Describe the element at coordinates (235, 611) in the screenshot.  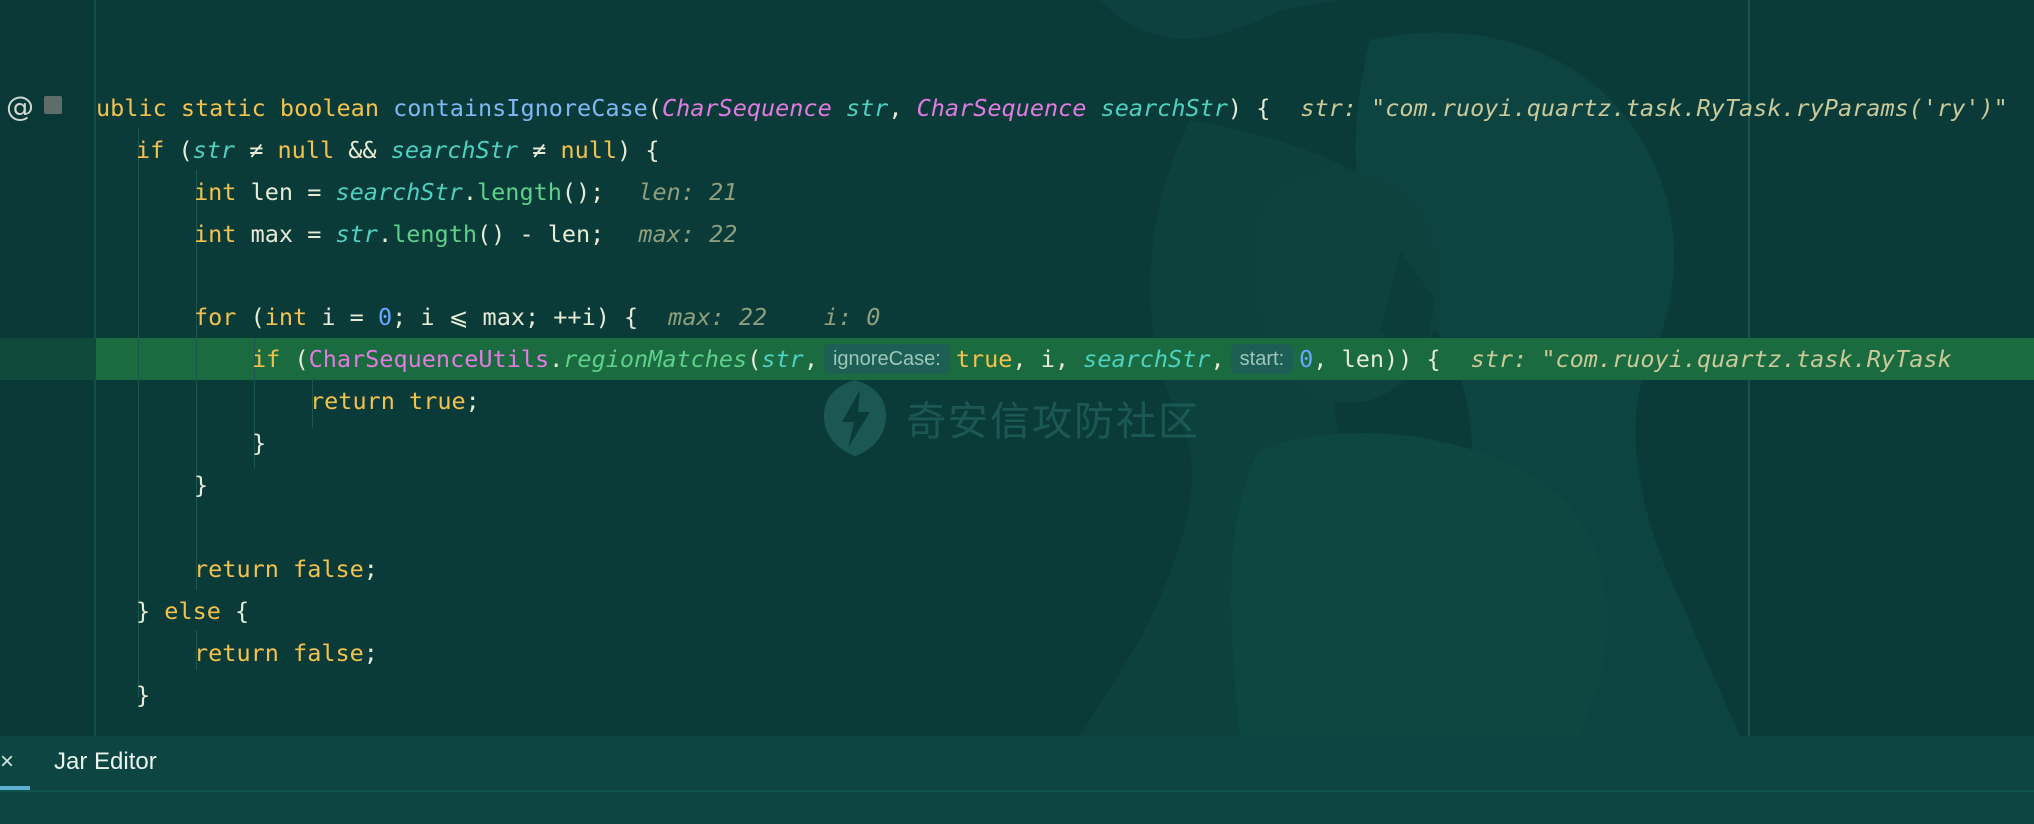
I see `code-token: {` at that location.